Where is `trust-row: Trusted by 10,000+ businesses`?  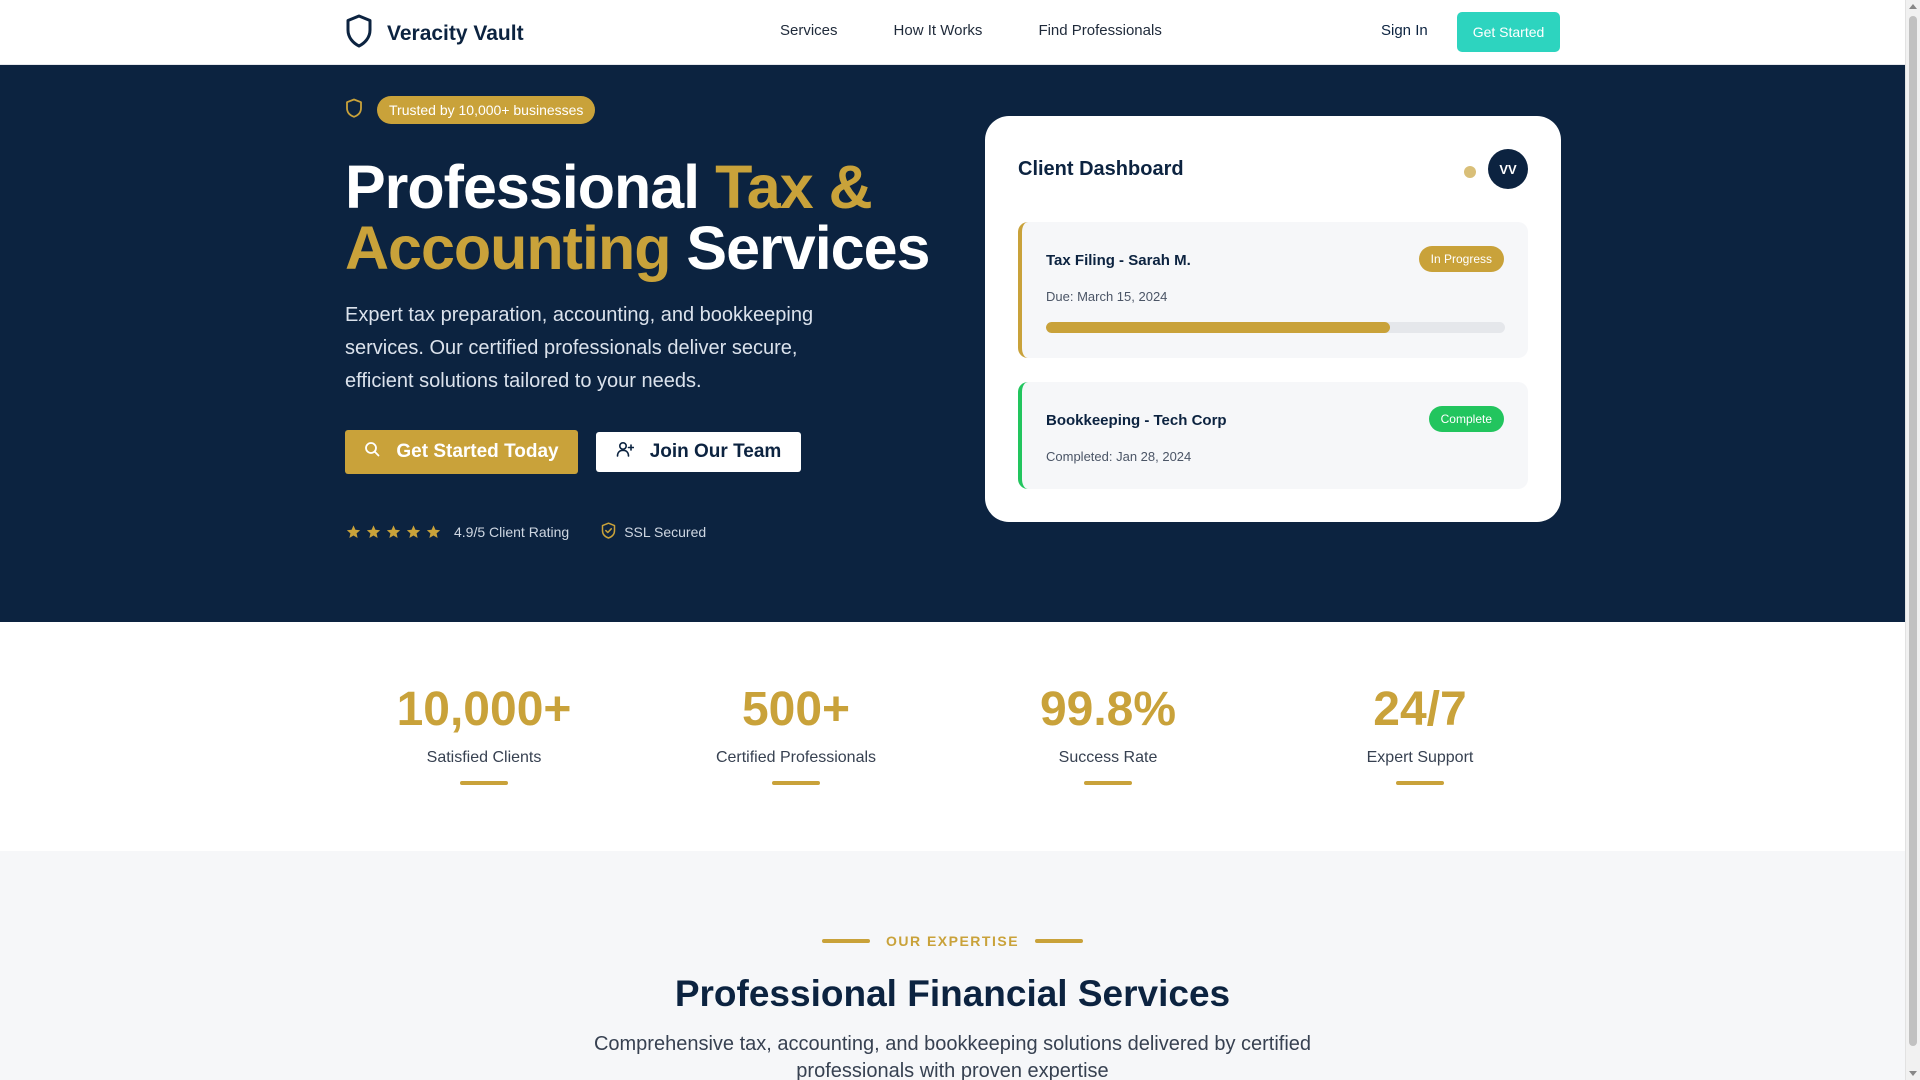 trust-row: Trusted by 10,000+ businesses is located at coordinates (470, 110).